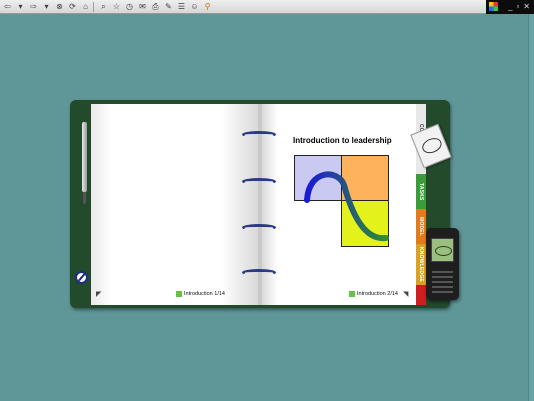 This screenshot has width=534, height=401. I want to click on left-footer-label: Introduction 1/14, so click(204, 294).